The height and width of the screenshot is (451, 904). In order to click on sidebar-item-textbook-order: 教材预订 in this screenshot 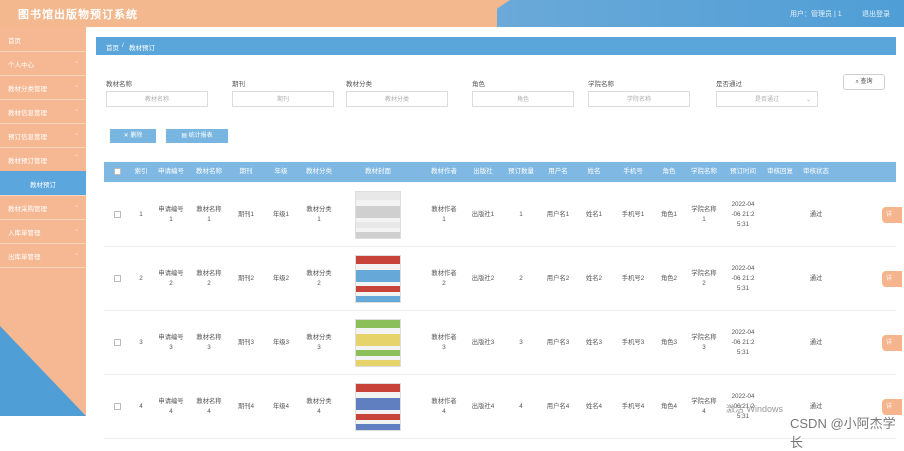, I will do `click(43, 183)`.